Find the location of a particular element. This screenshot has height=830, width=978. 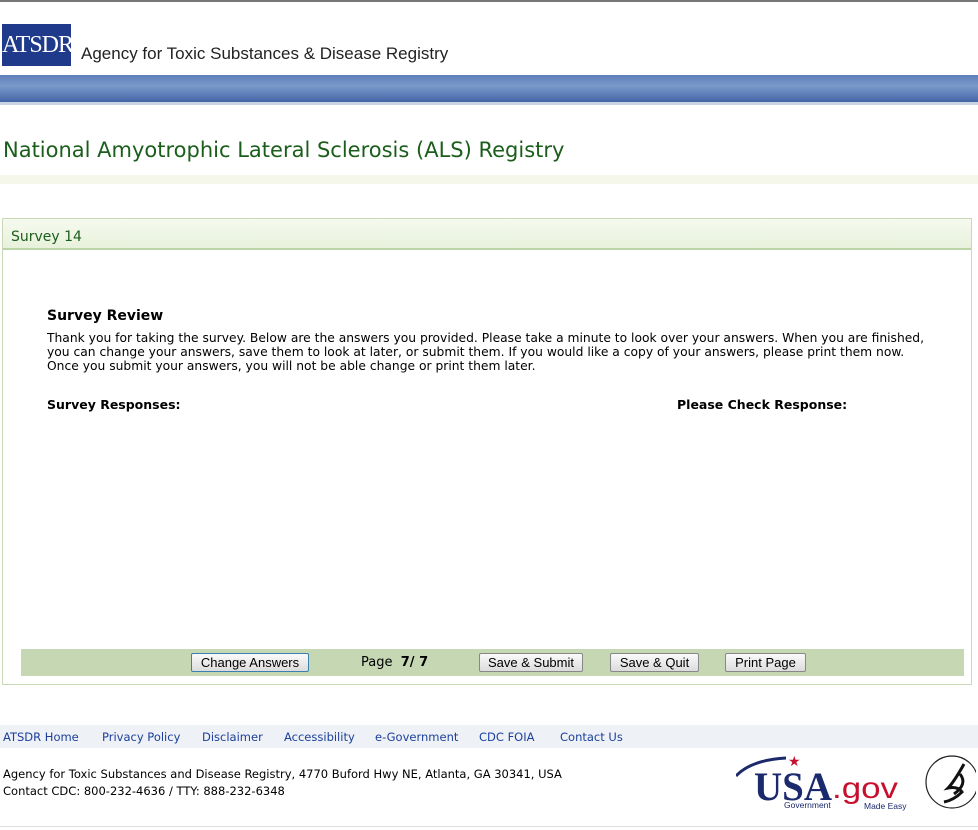

page-indicator: Page 7/ 7 is located at coordinates (394, 662).